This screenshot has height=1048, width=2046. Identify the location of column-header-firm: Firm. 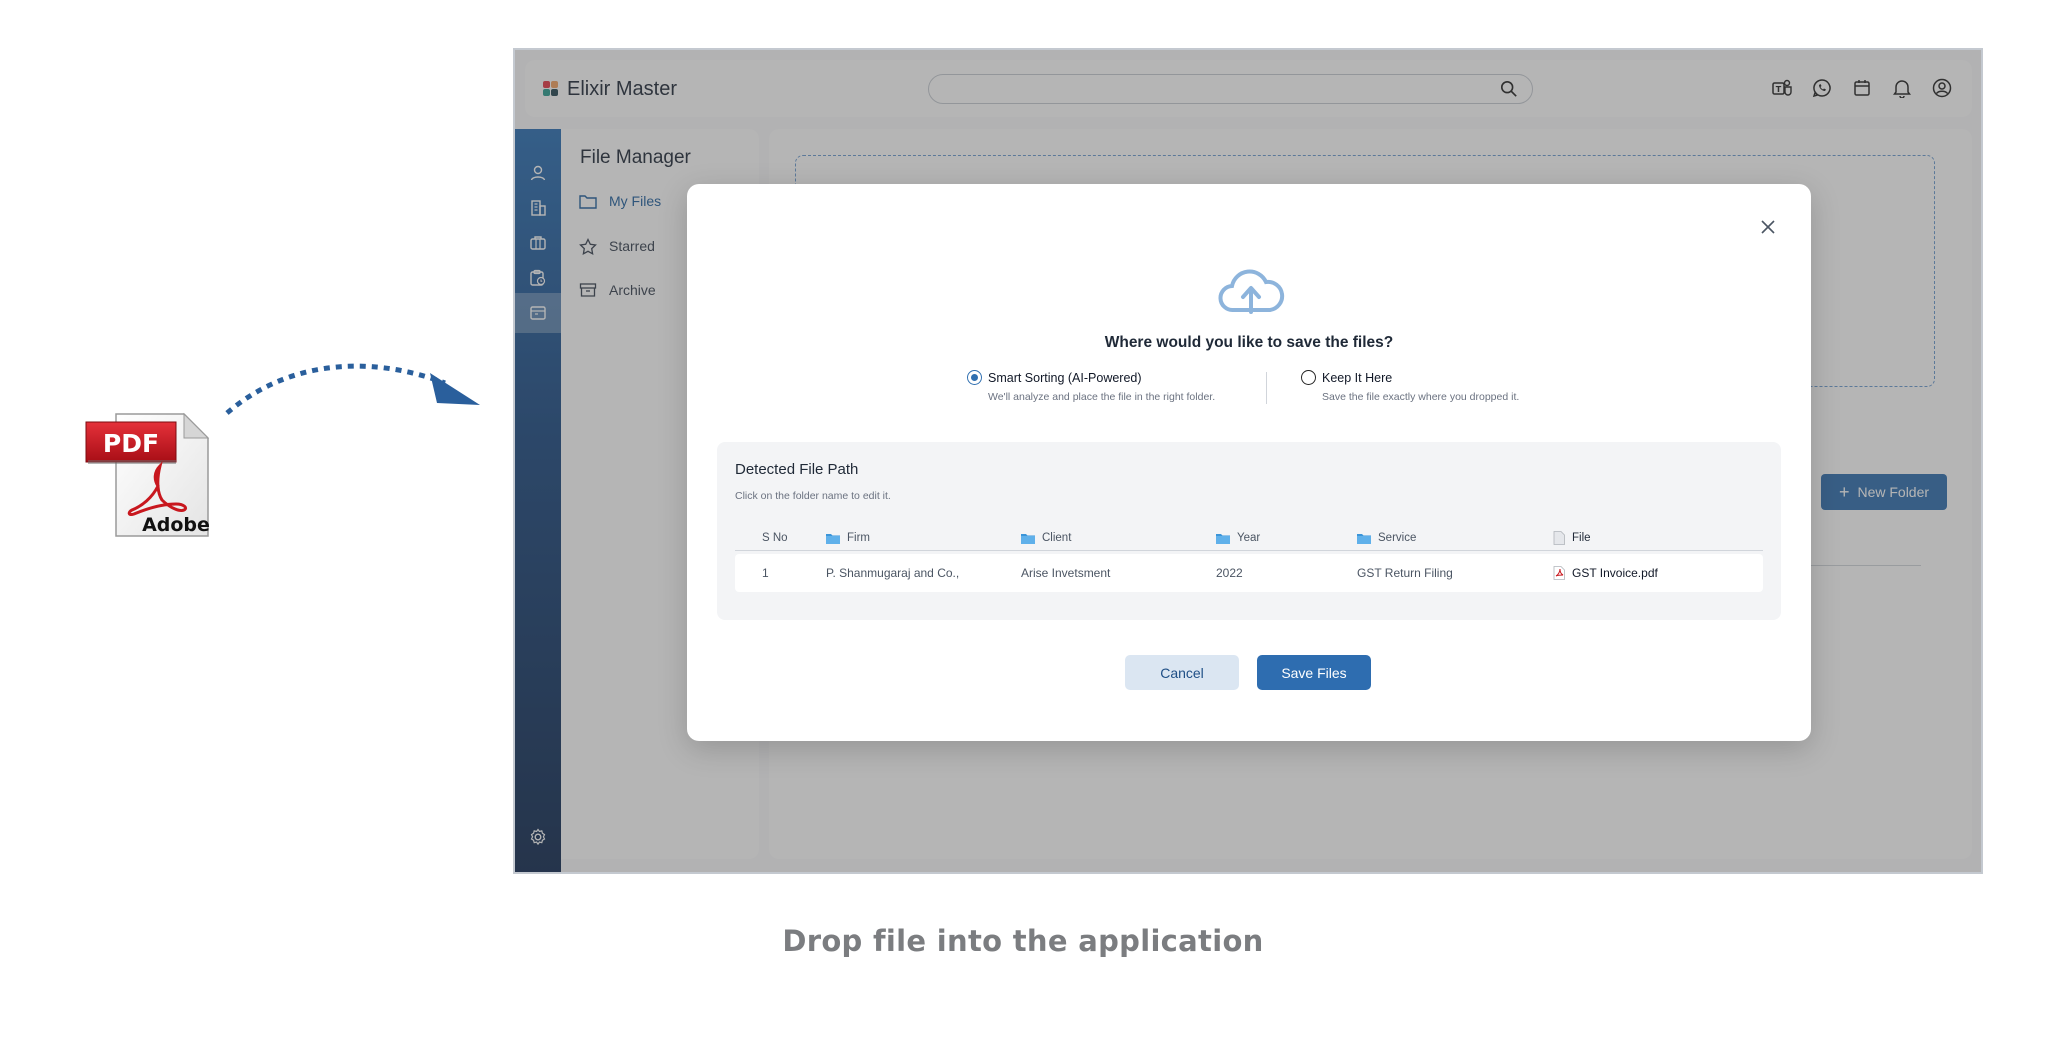
(848, 538).